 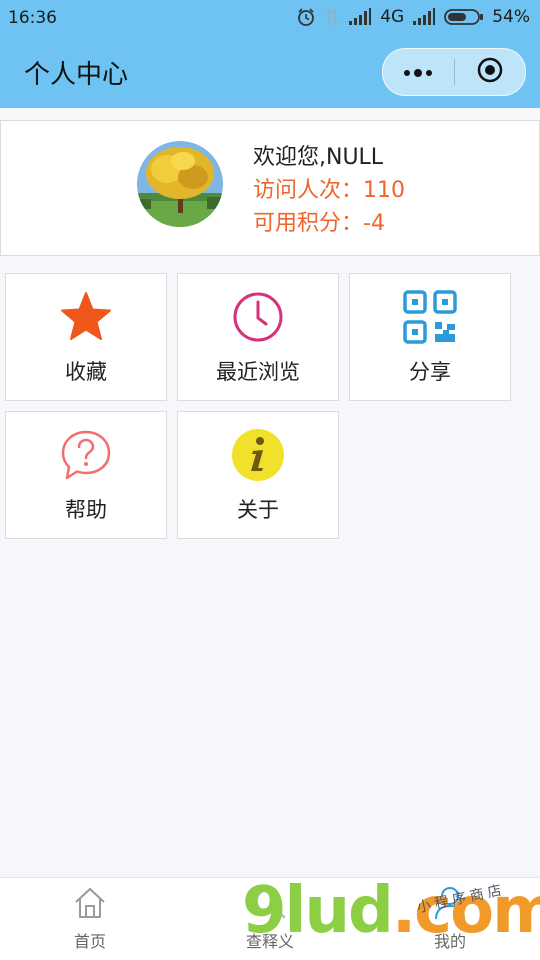 I want to click on more-dots-icon, so click(x=418, y=72).